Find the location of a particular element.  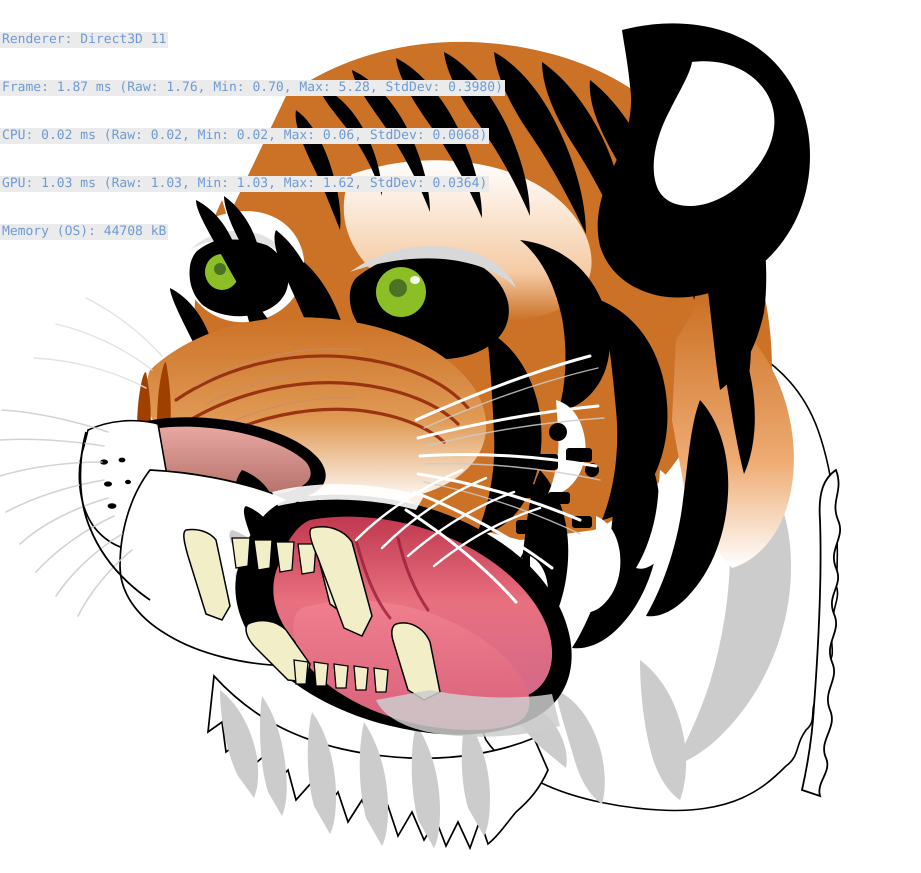

eye-right-pupil is located at coordinates (398, 288).